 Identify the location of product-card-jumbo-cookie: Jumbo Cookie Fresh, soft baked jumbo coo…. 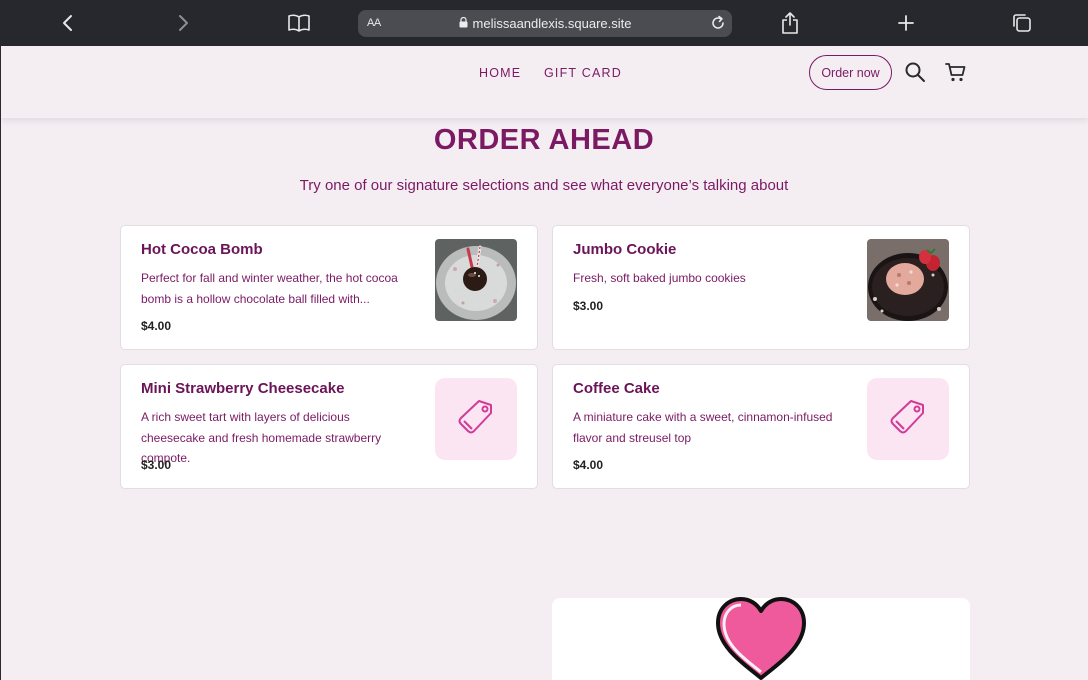
(761, 287).